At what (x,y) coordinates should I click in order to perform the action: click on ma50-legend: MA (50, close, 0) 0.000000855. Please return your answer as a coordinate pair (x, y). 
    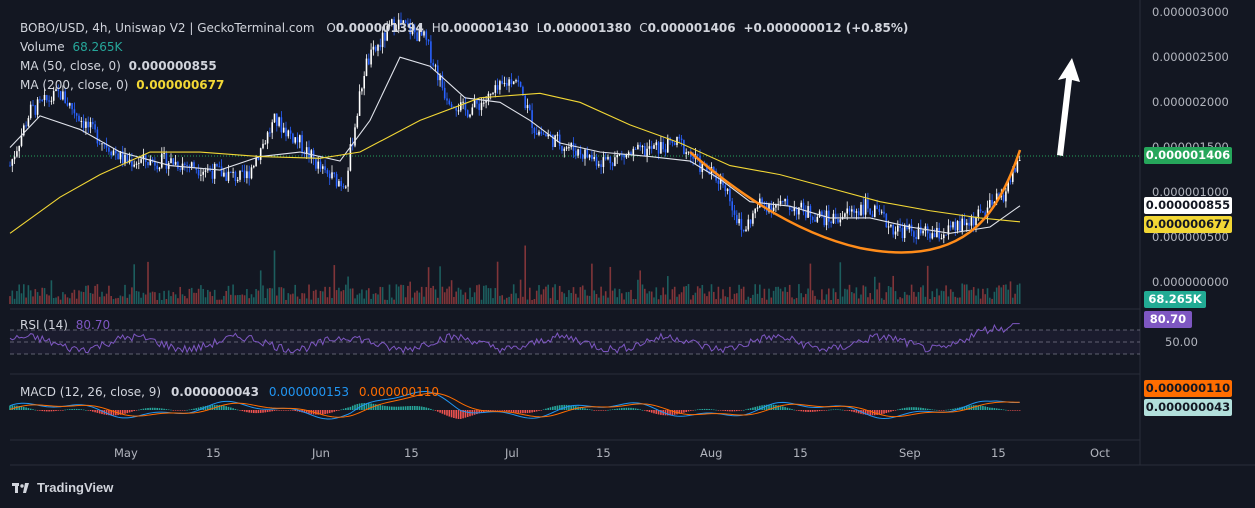
    Looking at the image, I should click on (118, 66).